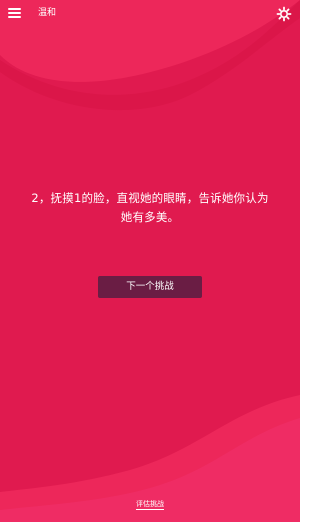 This screenshot has width=320, height=522. I want to click on hamburger-menu-icon, so click(14, 13).